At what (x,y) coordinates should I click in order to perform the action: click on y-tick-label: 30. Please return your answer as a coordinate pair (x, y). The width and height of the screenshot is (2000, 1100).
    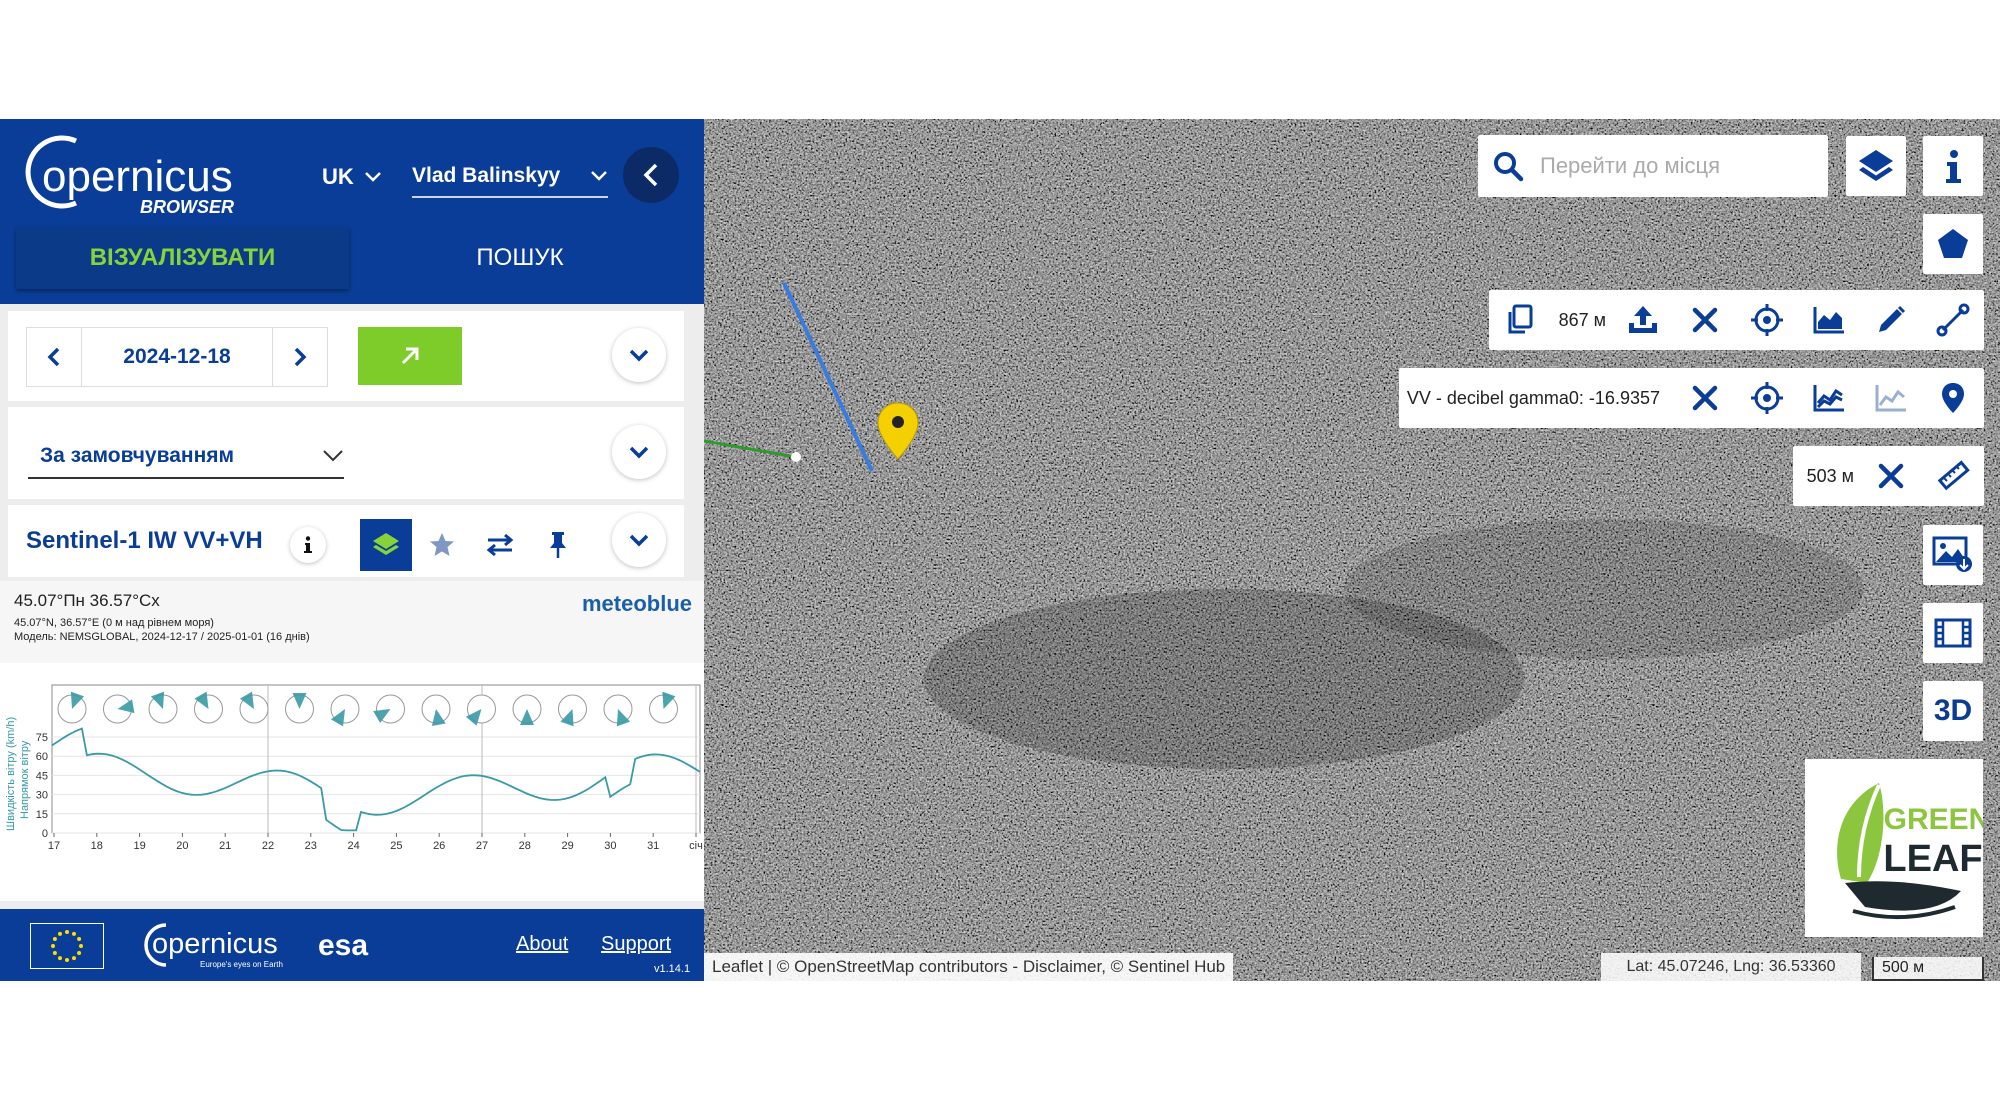
    Looking at the image, I should click on (42, 796).